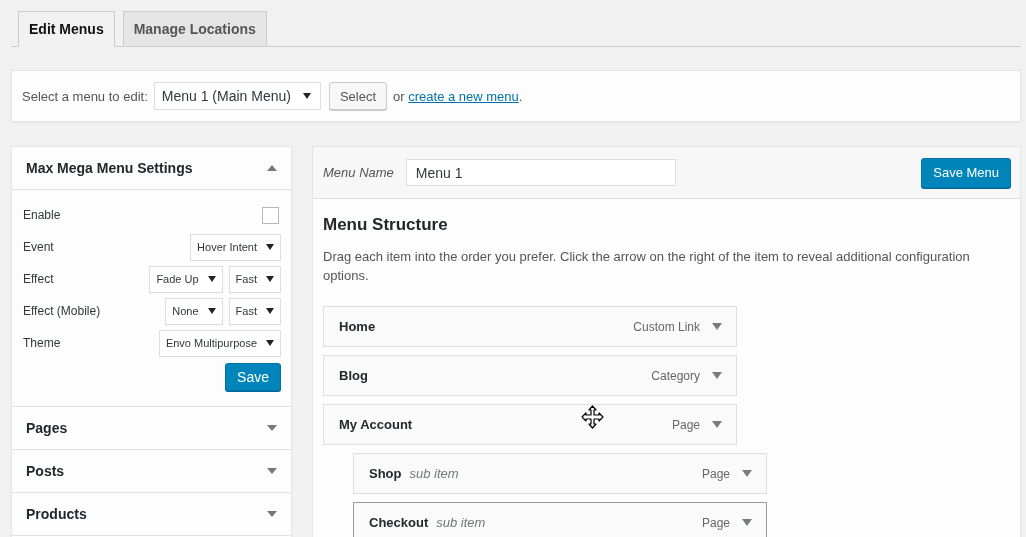 The height and width of the screenshot is (537, 1026). Describe the element at coordinates (592, 417) in the screenshot. I see `move-cursor-icon` at that location.